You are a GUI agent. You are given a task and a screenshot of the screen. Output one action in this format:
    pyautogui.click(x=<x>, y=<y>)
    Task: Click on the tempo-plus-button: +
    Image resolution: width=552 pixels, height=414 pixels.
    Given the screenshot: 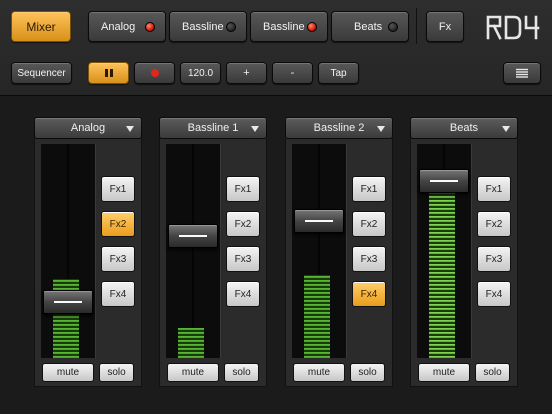 What is the action you would take?
    pyautogui.click(x=246, y=73)
    